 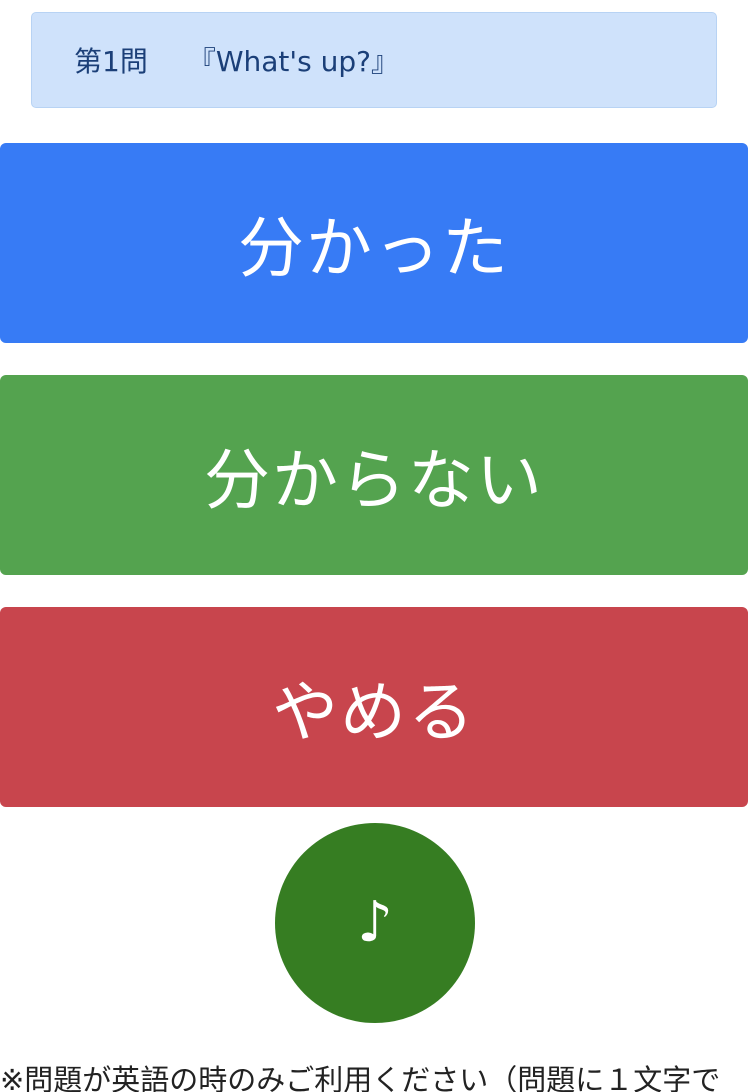 What do you see at coordinates (293, 61) in the screenshot?
I see `question-text: 『What's up?』` at bounding box center [293, 61].